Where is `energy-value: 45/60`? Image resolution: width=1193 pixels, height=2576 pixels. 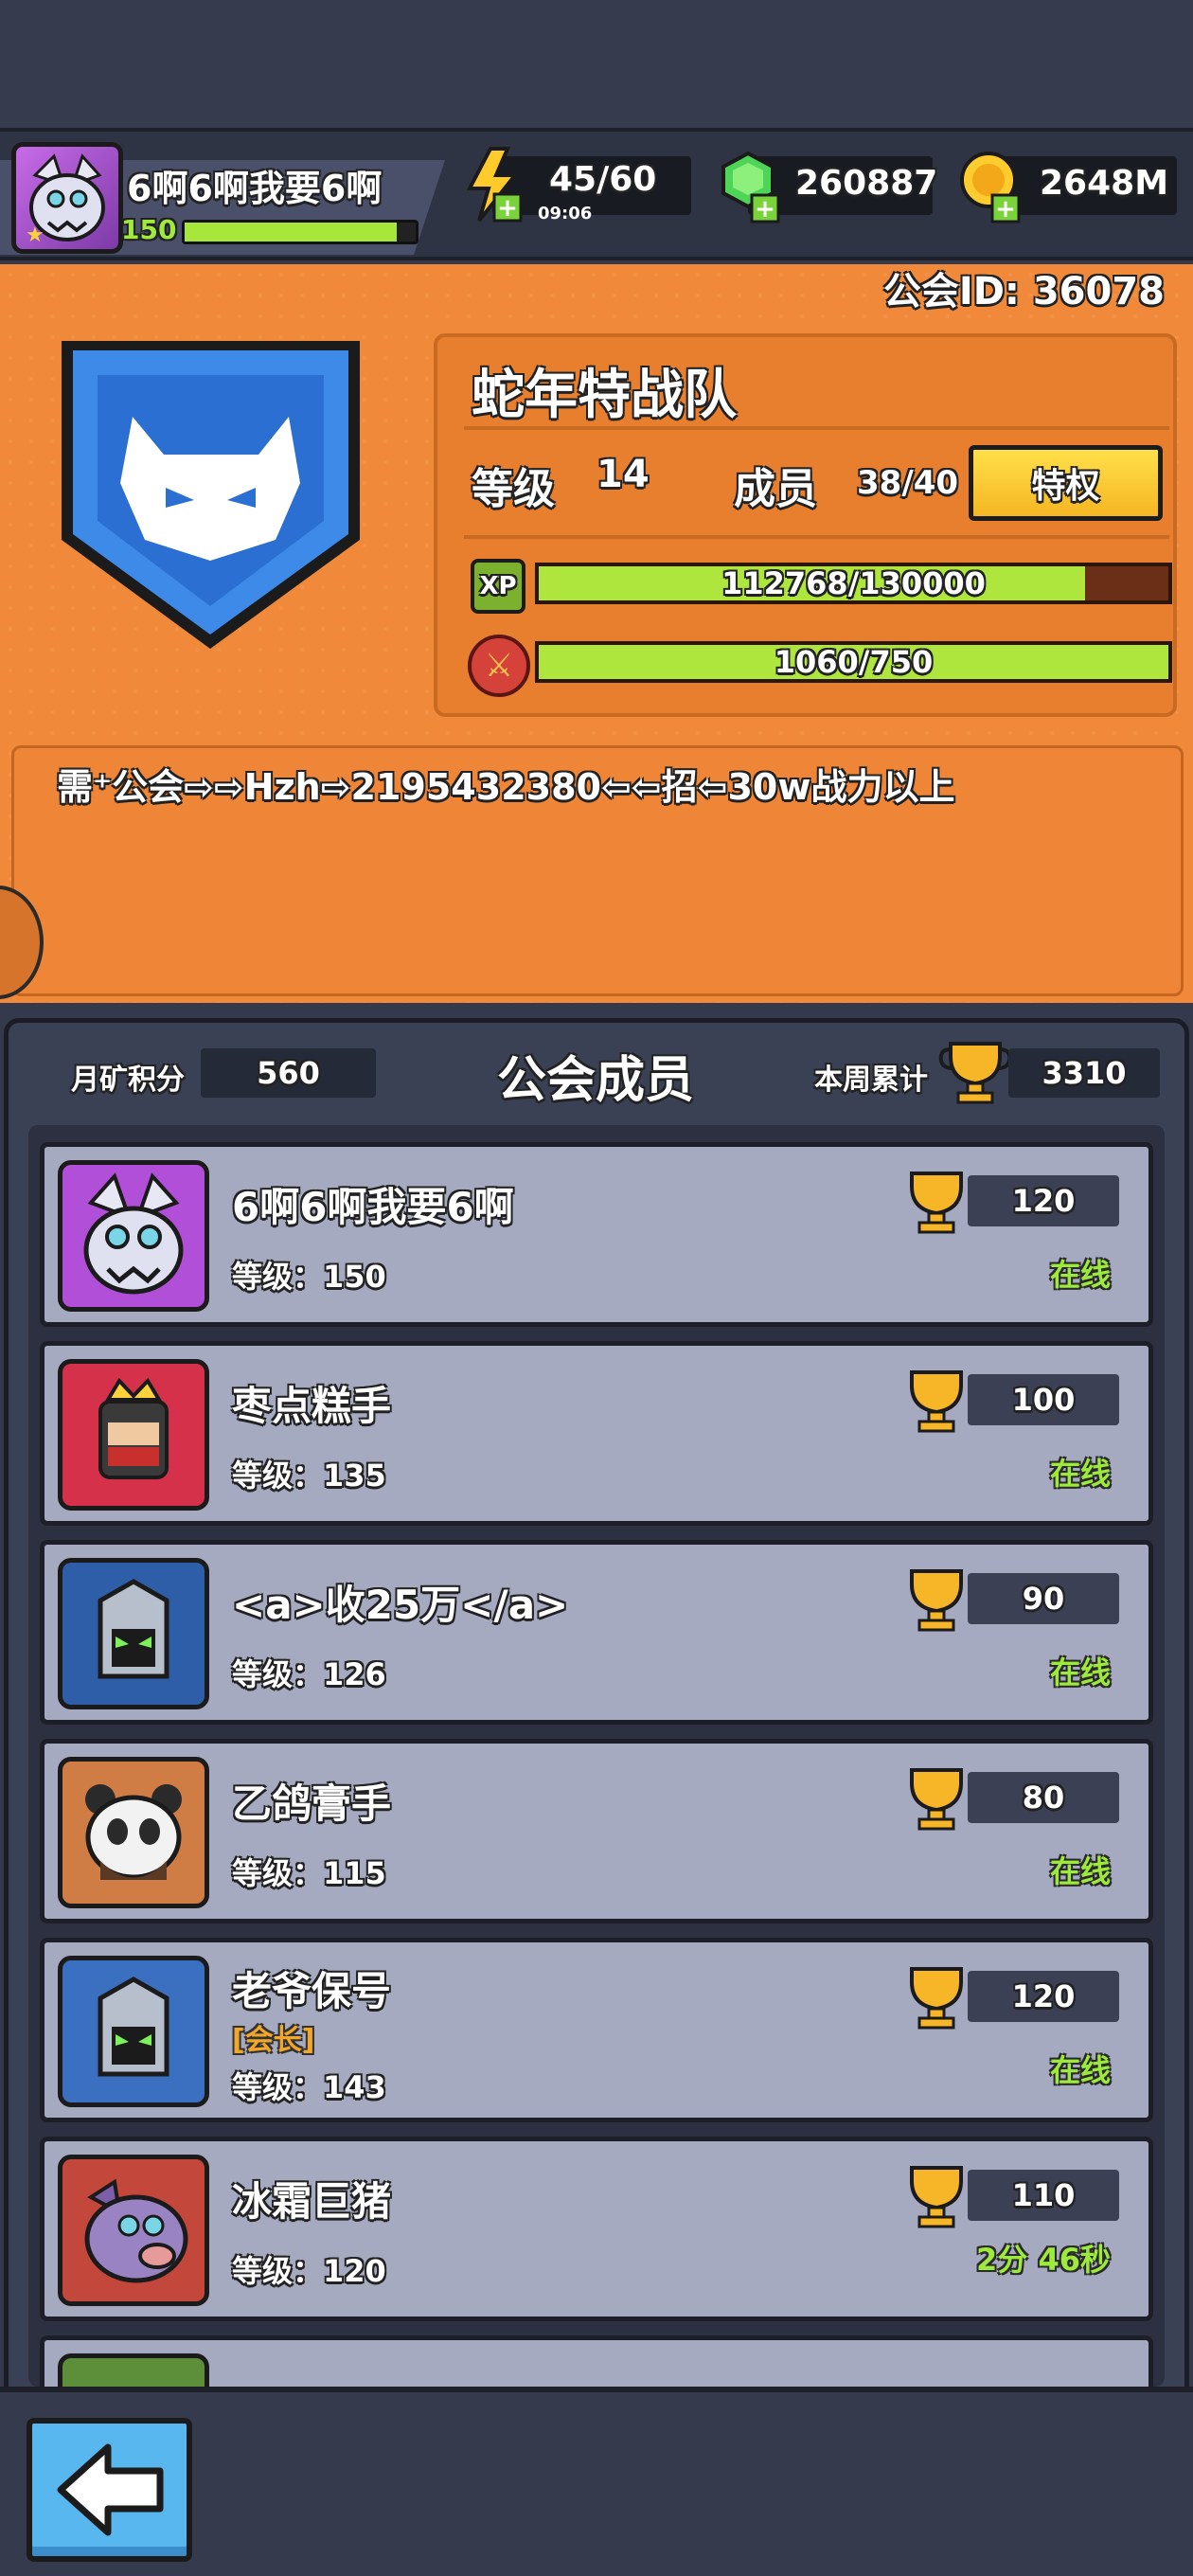 energy-value: 45/60 is located at coordinates (603, 179).